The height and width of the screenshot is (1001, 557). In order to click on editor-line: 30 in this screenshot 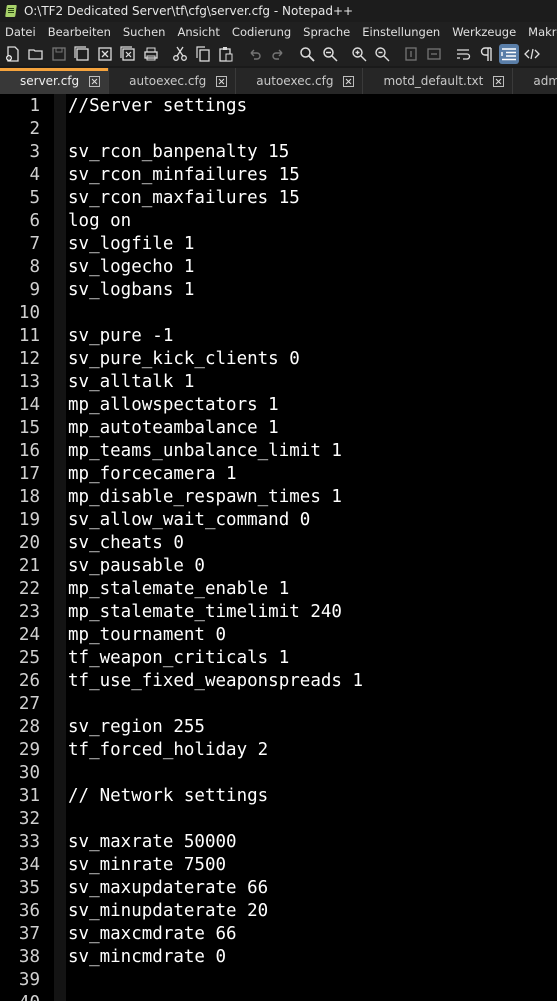, I will do `click(278, 773)`.